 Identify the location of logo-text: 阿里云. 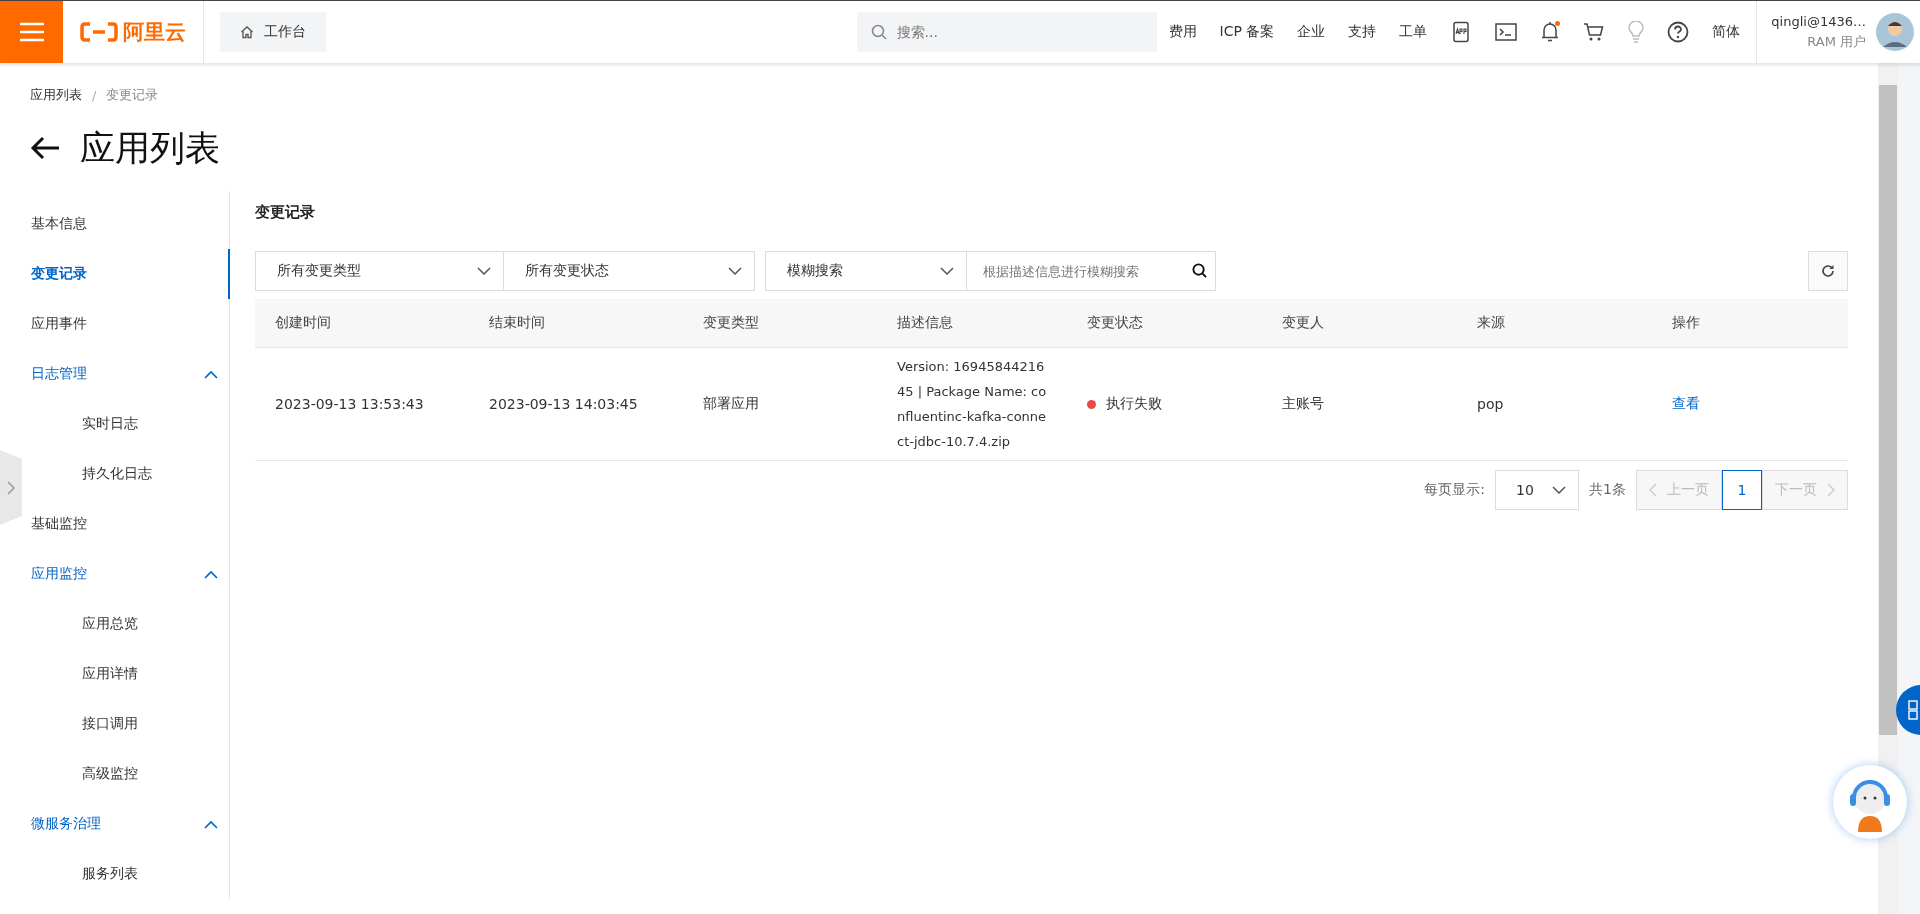
(154, 32).